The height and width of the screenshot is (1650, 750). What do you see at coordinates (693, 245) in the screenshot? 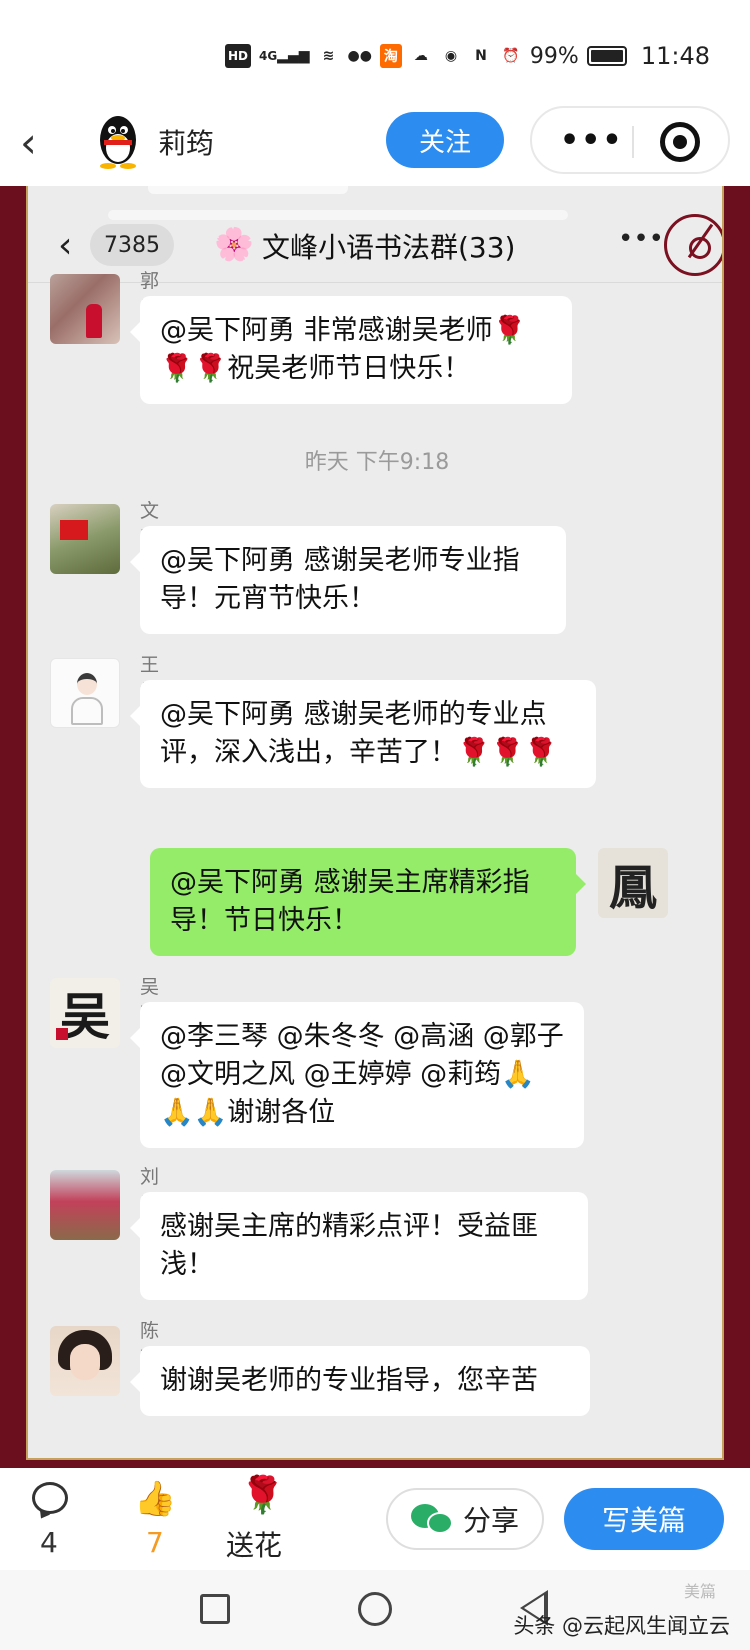
I see `seal-stamp-icon` at bounding box center [693, 245].